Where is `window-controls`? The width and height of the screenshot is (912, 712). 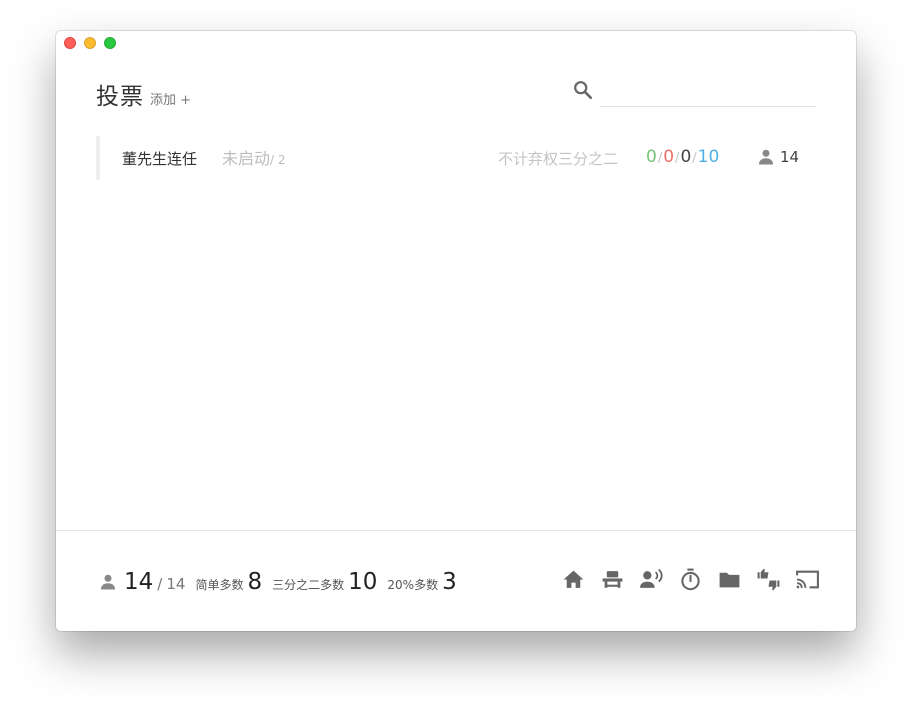 window-controls is located at coordinates (90, 43).